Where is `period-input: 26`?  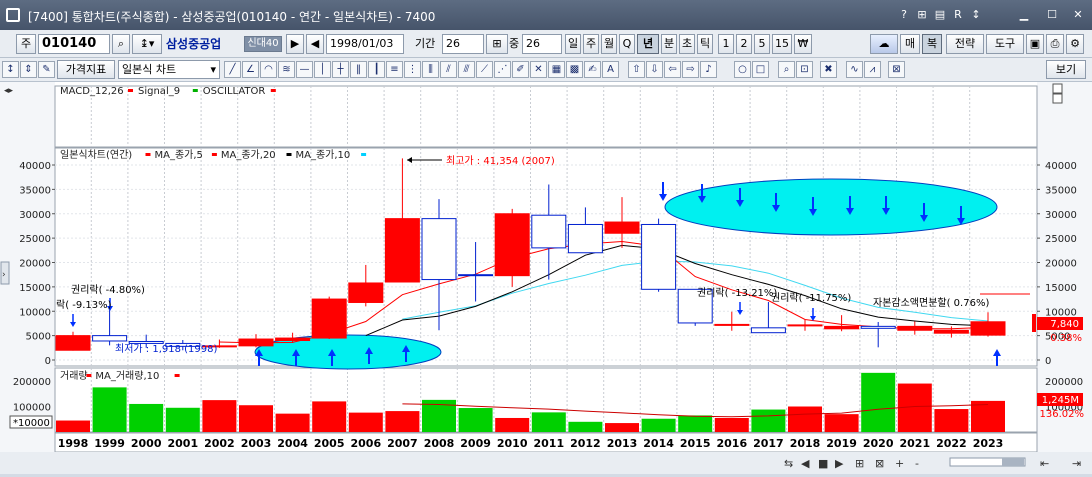 period-input: 26 is located at coordinates (463, 44).